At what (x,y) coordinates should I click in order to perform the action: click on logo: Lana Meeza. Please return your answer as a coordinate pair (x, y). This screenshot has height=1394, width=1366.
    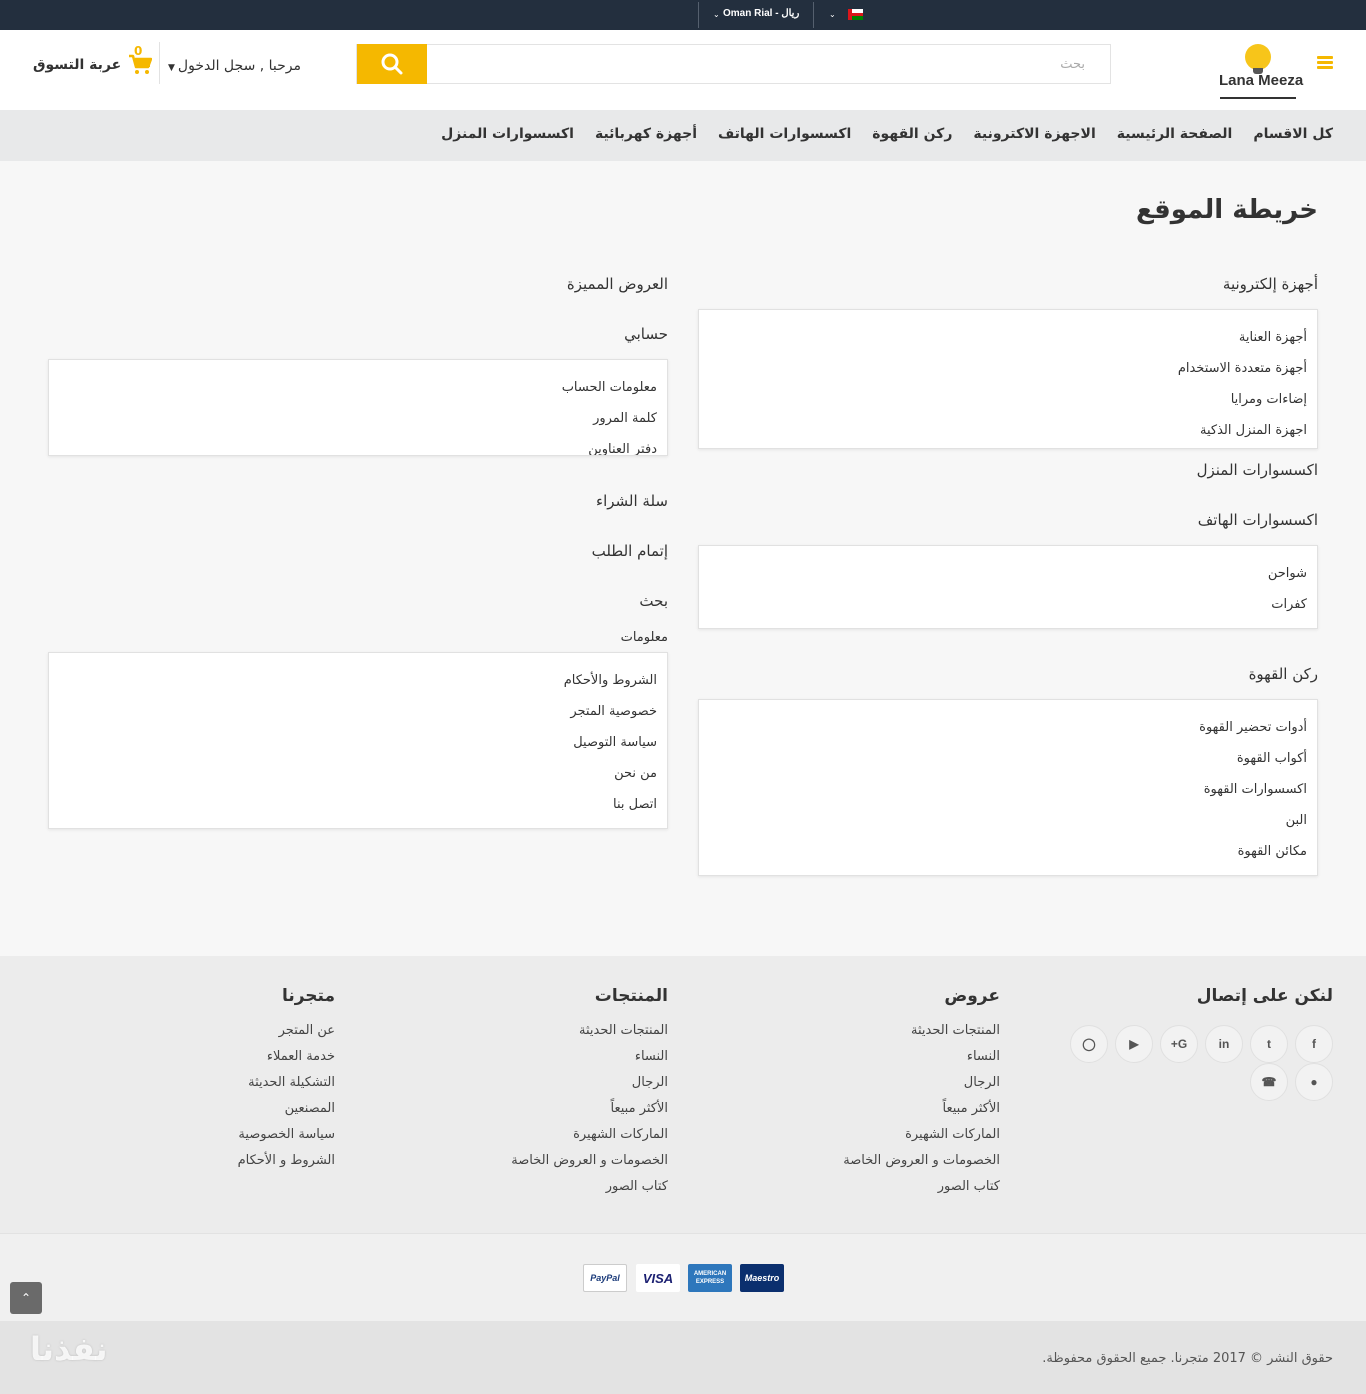
    Looking at the image, I should click on (1259, 71).